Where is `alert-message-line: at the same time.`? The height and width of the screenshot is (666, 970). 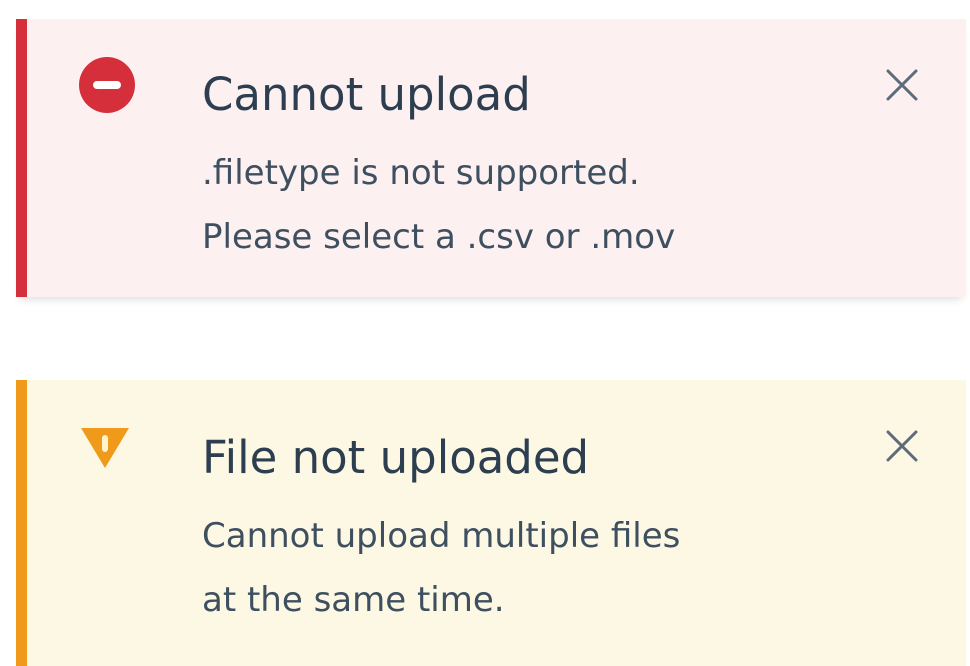 alert-message-line: at the same time. is located at coordinates (353, 600).